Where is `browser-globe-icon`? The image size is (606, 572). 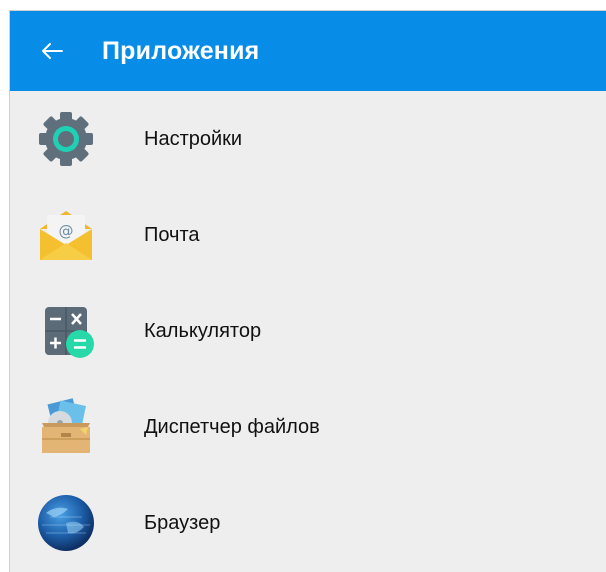 browser-globe-icon is located at coordinates (66, 523).